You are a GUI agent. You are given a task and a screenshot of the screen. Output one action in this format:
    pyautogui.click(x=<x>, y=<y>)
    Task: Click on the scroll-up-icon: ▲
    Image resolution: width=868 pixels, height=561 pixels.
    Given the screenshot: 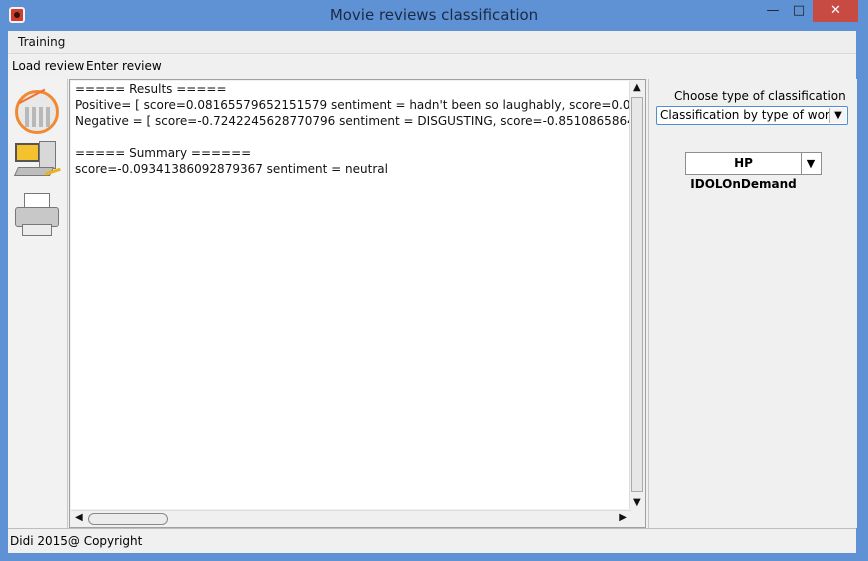 What is the action you would take?
    pyautogui.click(x=637, y=88)
    